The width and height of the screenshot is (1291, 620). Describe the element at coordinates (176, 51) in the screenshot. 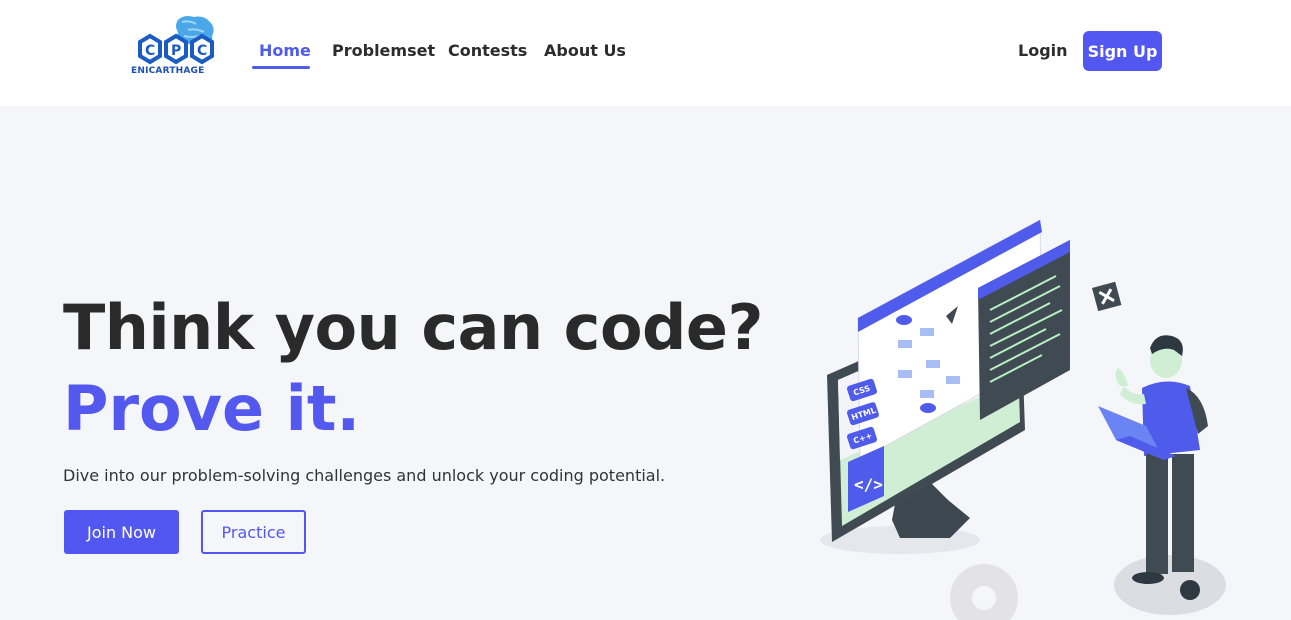

I see `logo-letter-2: P` at that location.